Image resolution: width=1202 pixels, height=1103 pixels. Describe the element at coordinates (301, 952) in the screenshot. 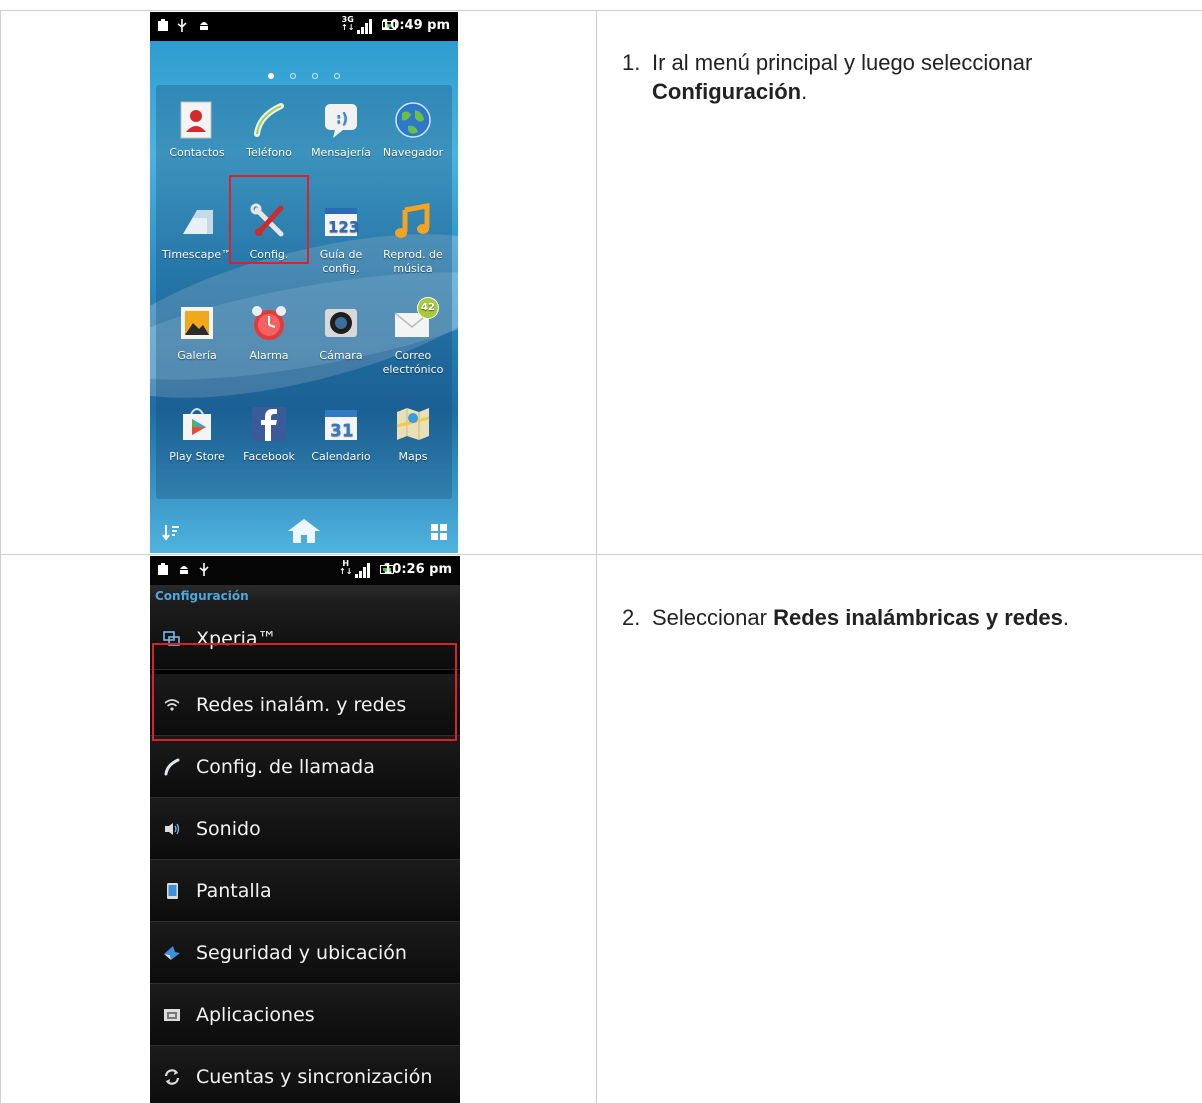

I see `setting-label: Seguridad y ubicación` at that location.